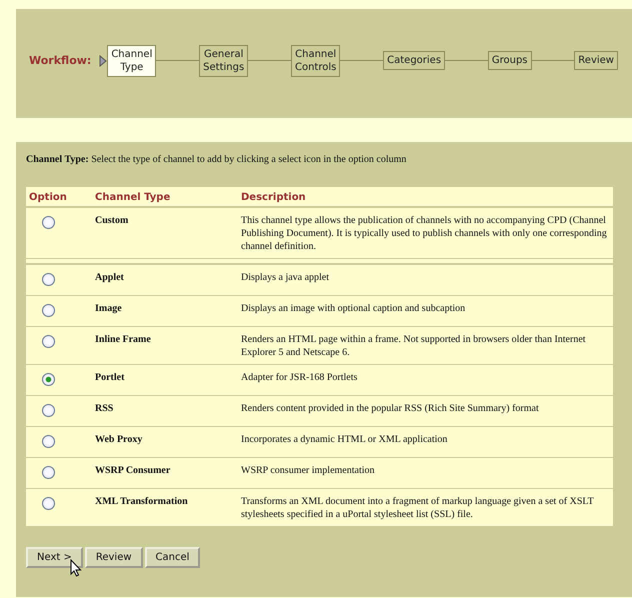  Describe the element at coordinates (315, 60) in the screenshot. I see `workflow-step: Channel Controls` at that location.